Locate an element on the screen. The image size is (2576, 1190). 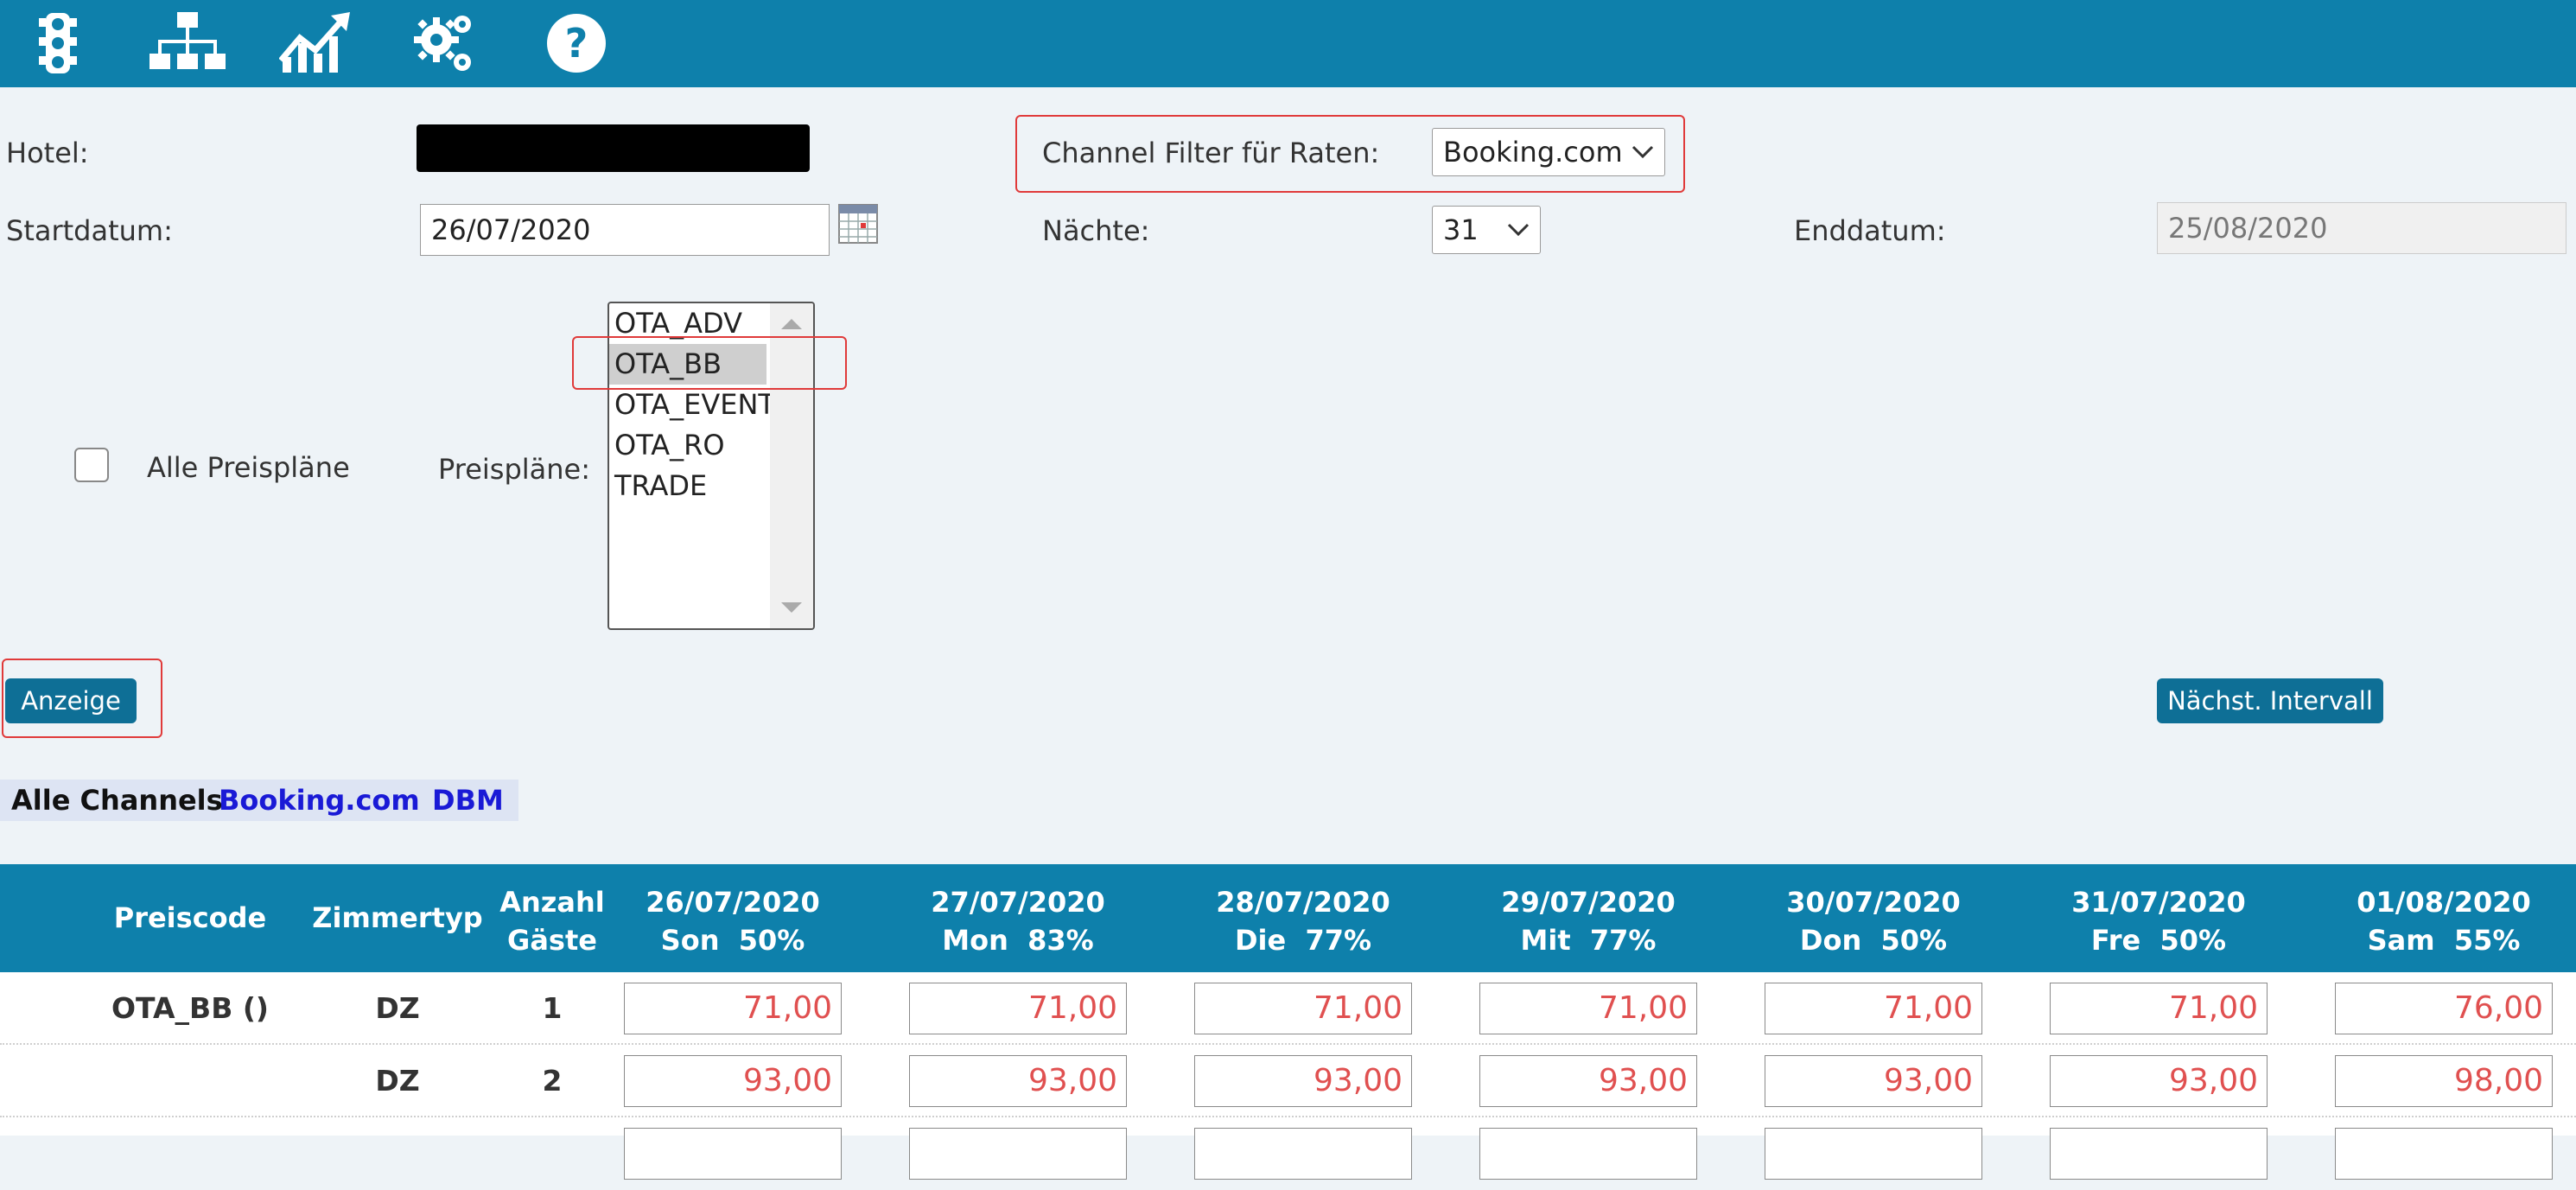
nights-select: 31 is located at coordinates (1487, 230).